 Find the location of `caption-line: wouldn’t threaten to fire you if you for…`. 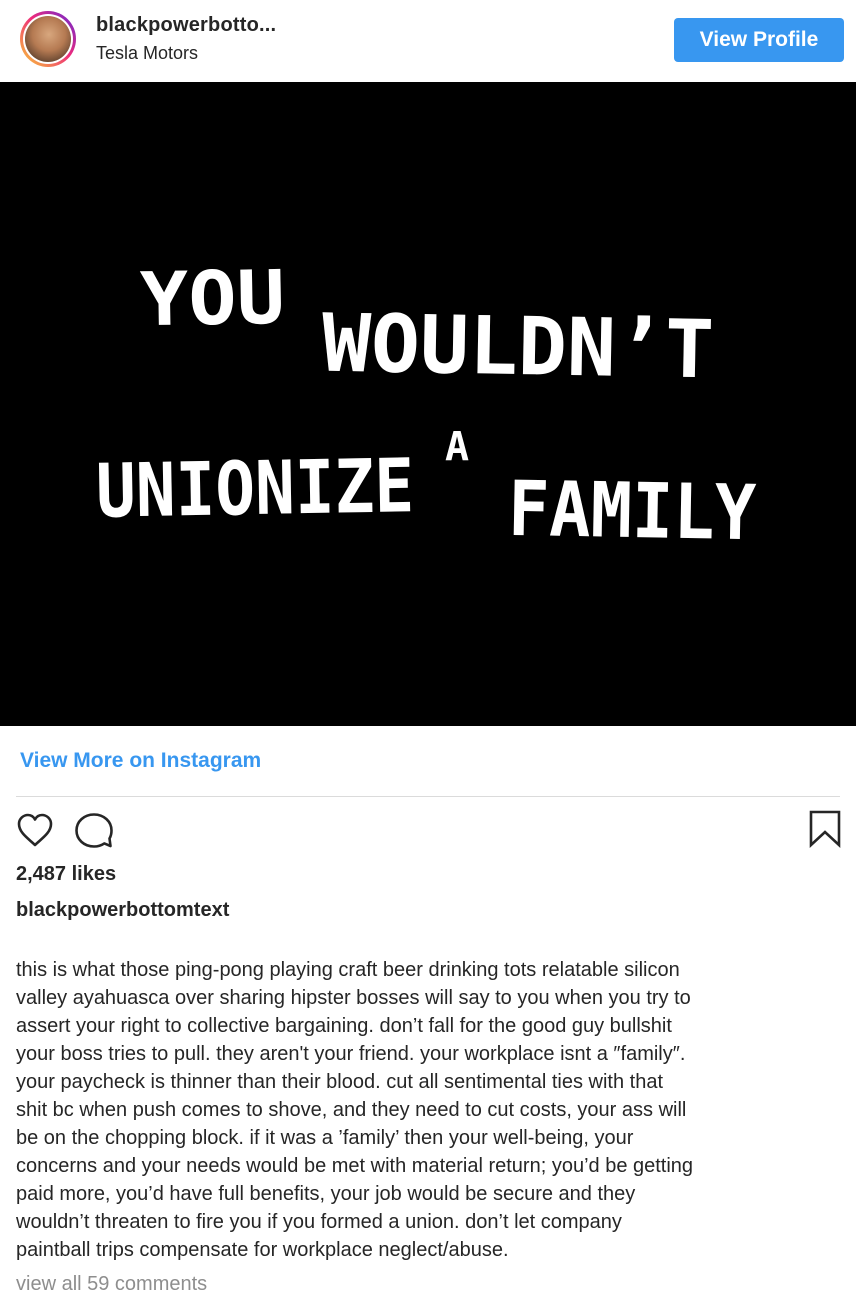

caption-line: wouldn’t threaten to fire you if you for… is located at coordinates (319, 1222).